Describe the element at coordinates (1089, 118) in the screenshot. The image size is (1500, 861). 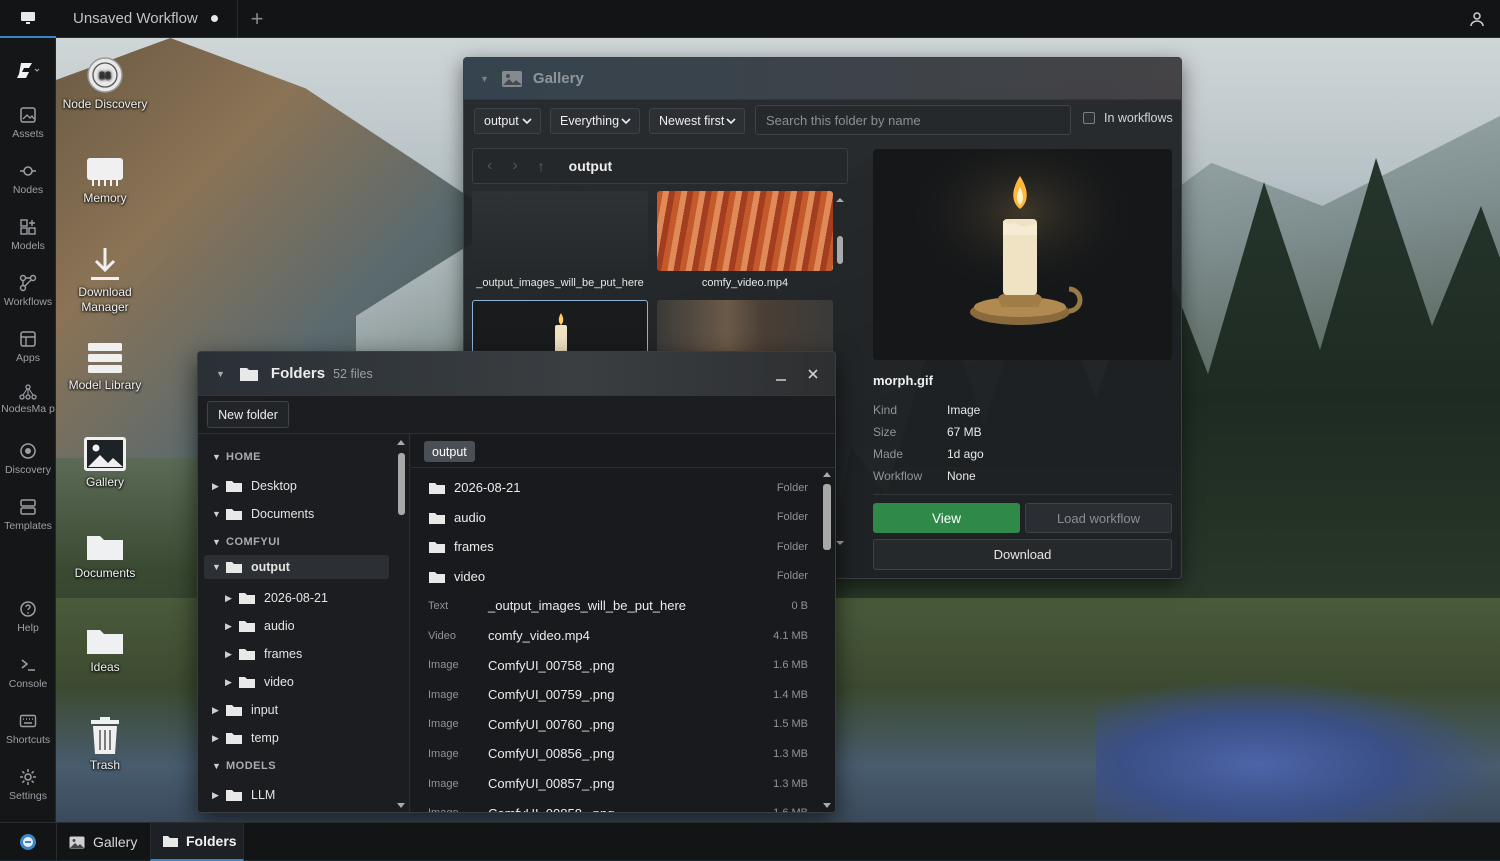
I see `checkbox-box` at that location.